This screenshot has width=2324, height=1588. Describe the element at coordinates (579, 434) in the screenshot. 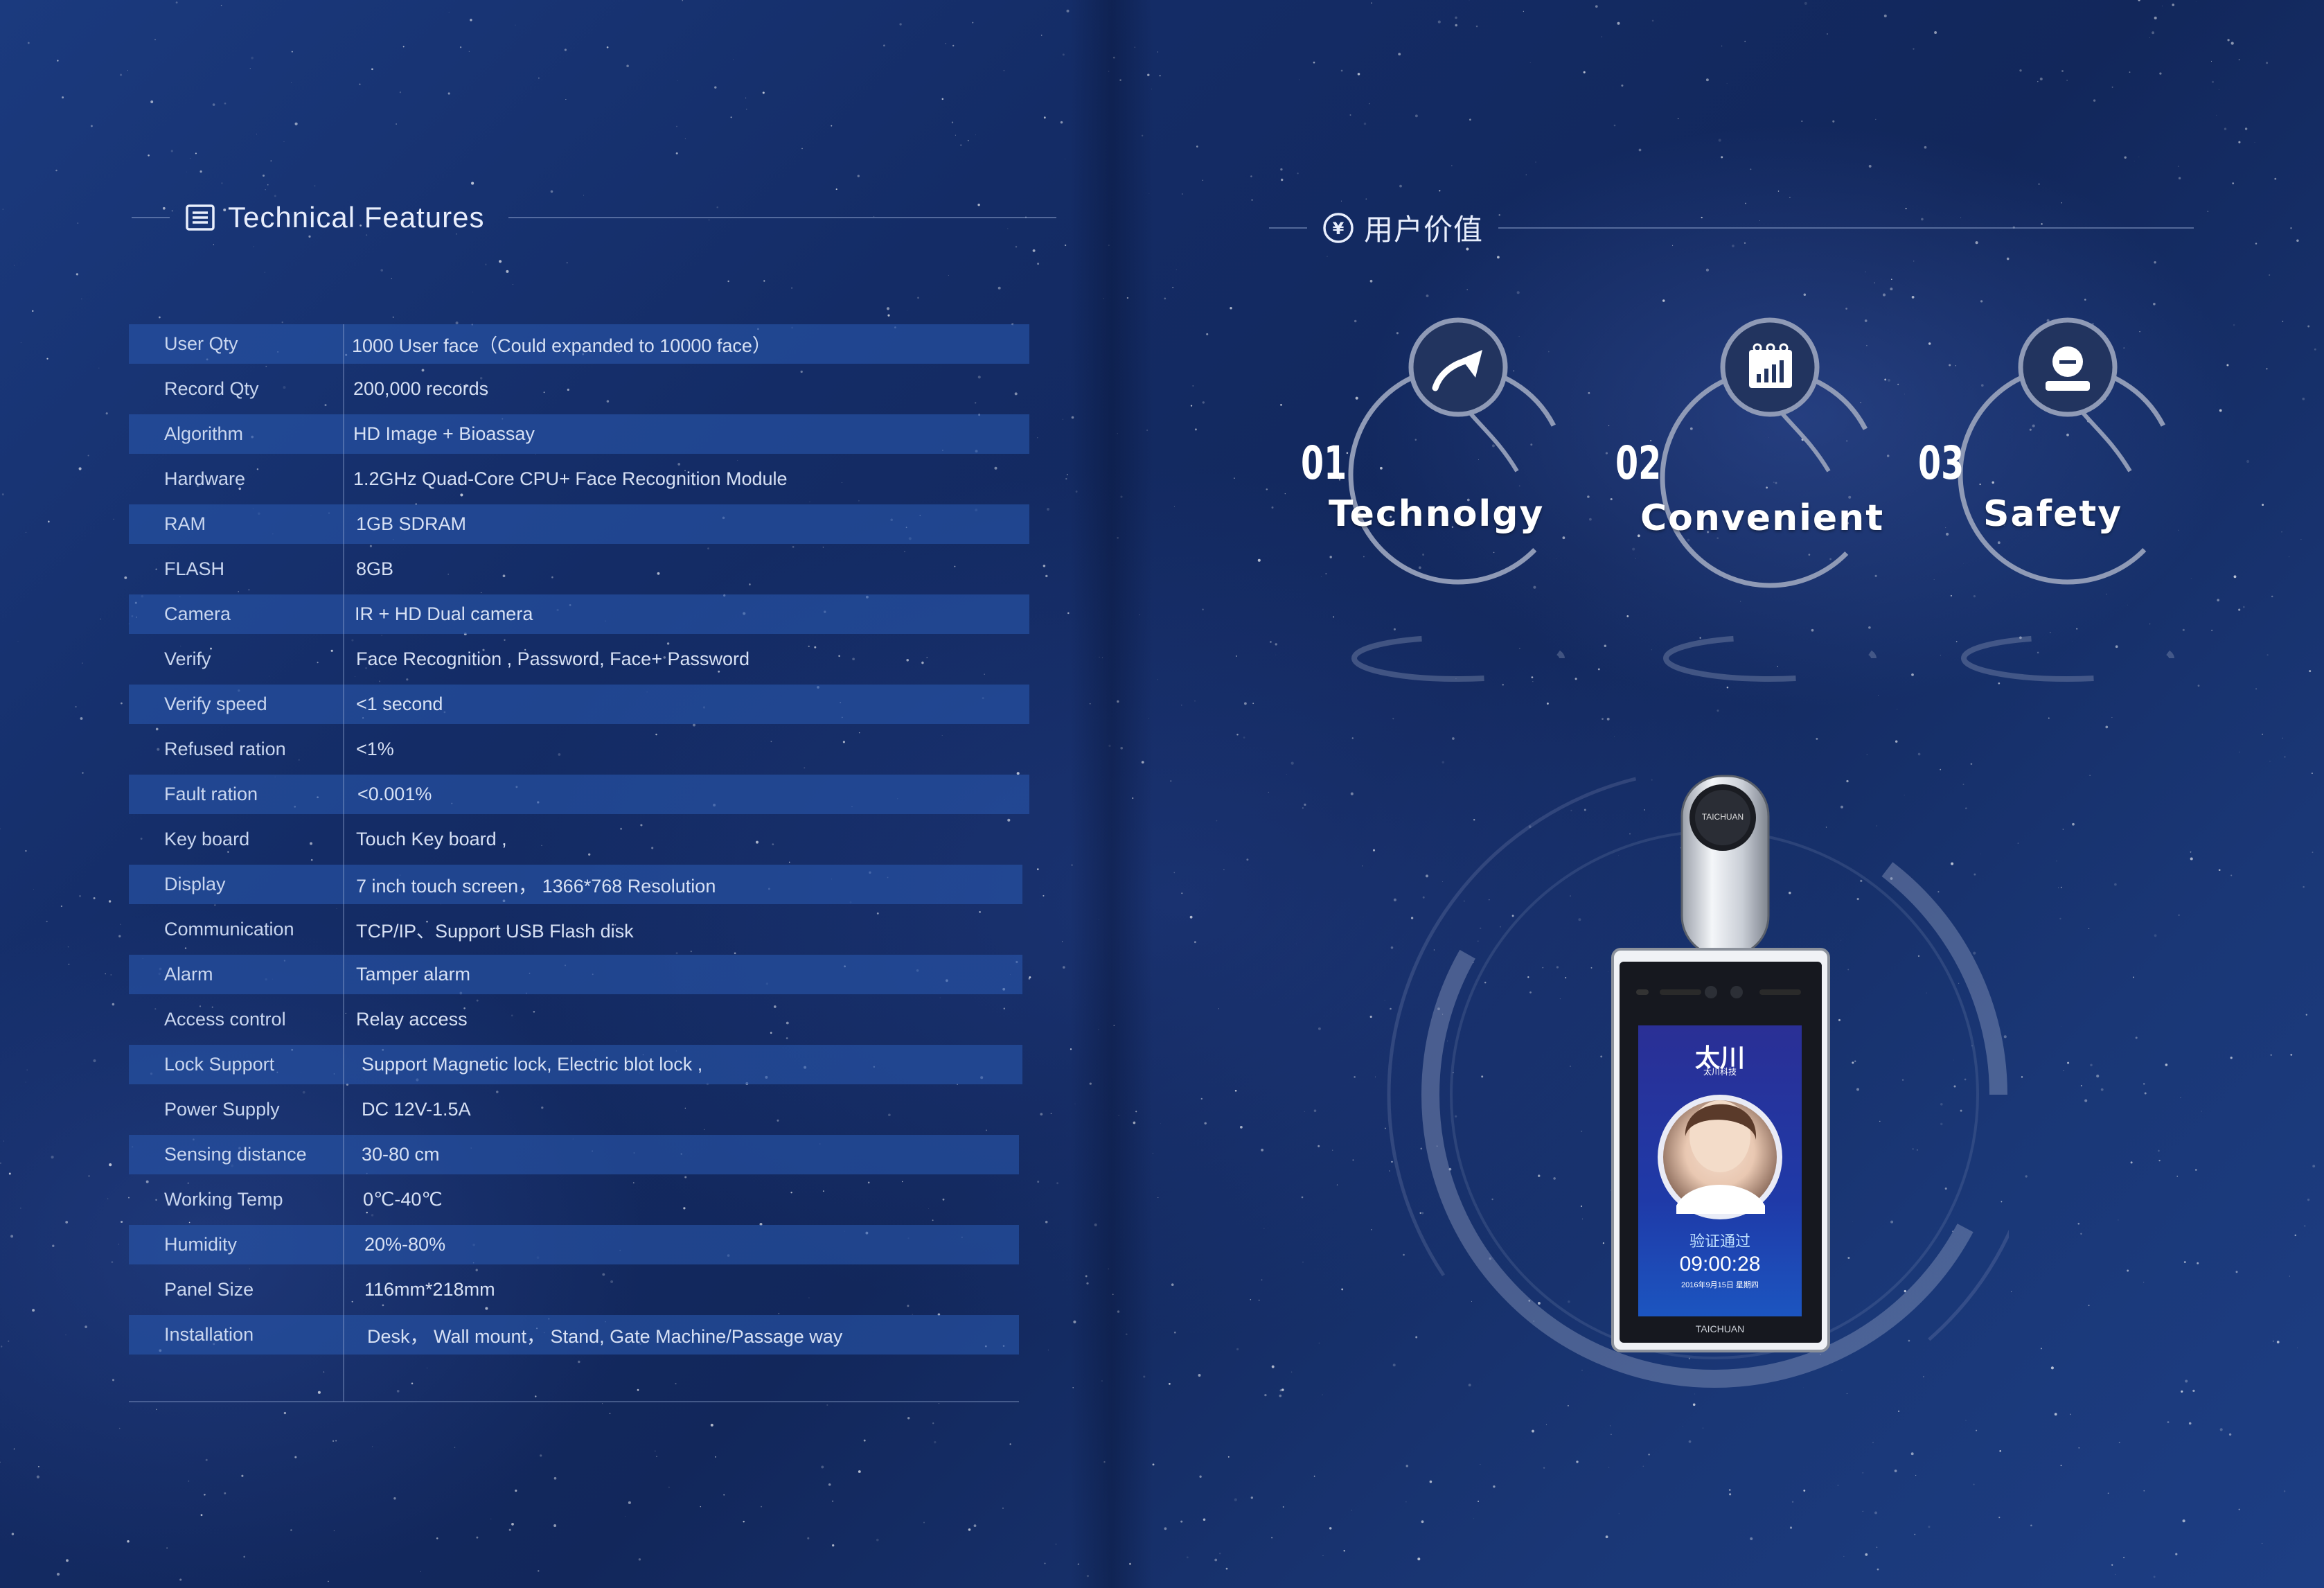

I see `spec-row: Algorithm HD Image + Bioassay` at that location.